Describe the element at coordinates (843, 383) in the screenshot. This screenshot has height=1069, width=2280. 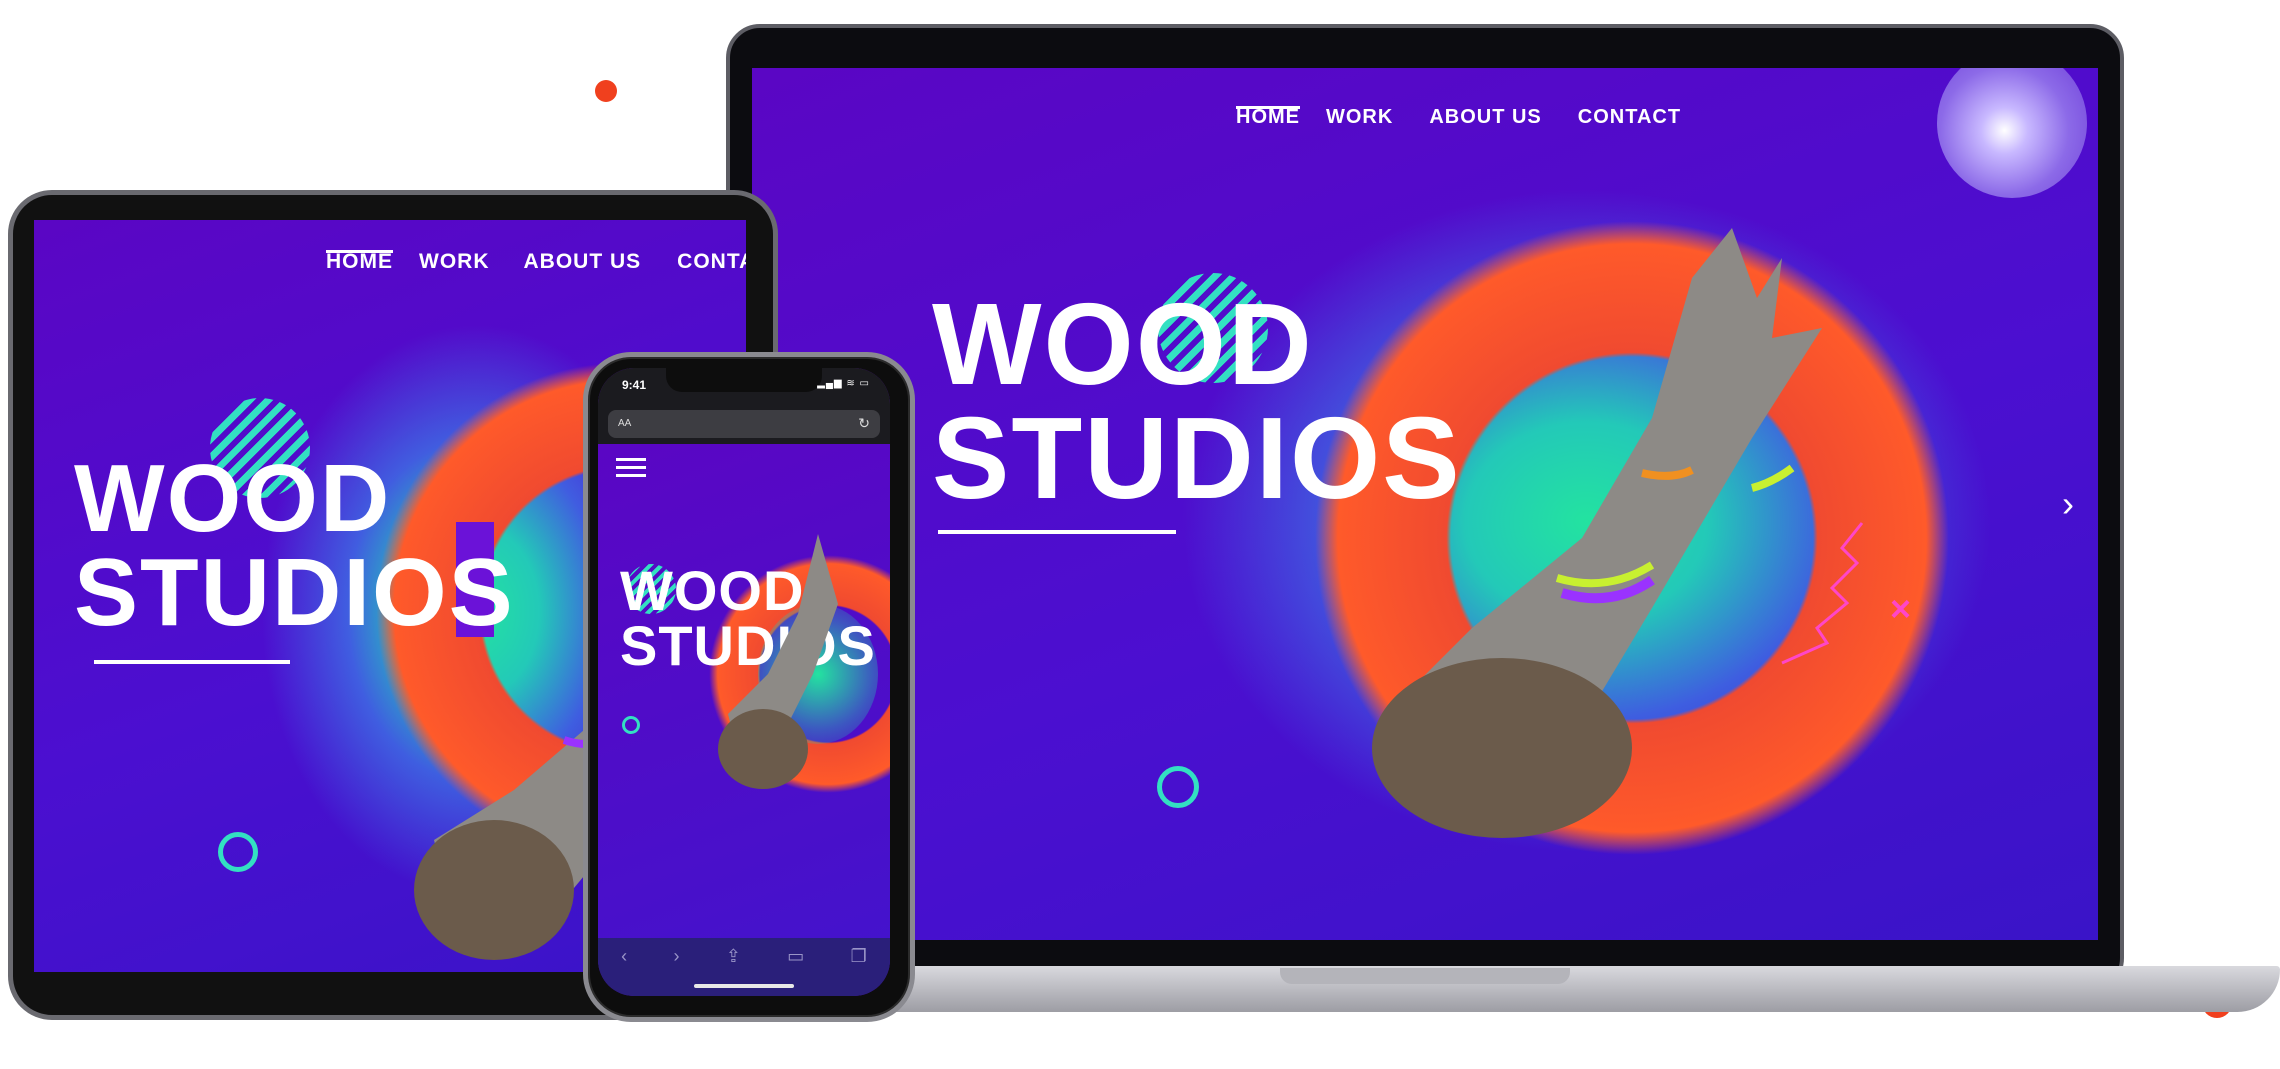
I see `status-icons: ▂▄▆ ≋ ▭` at that location.